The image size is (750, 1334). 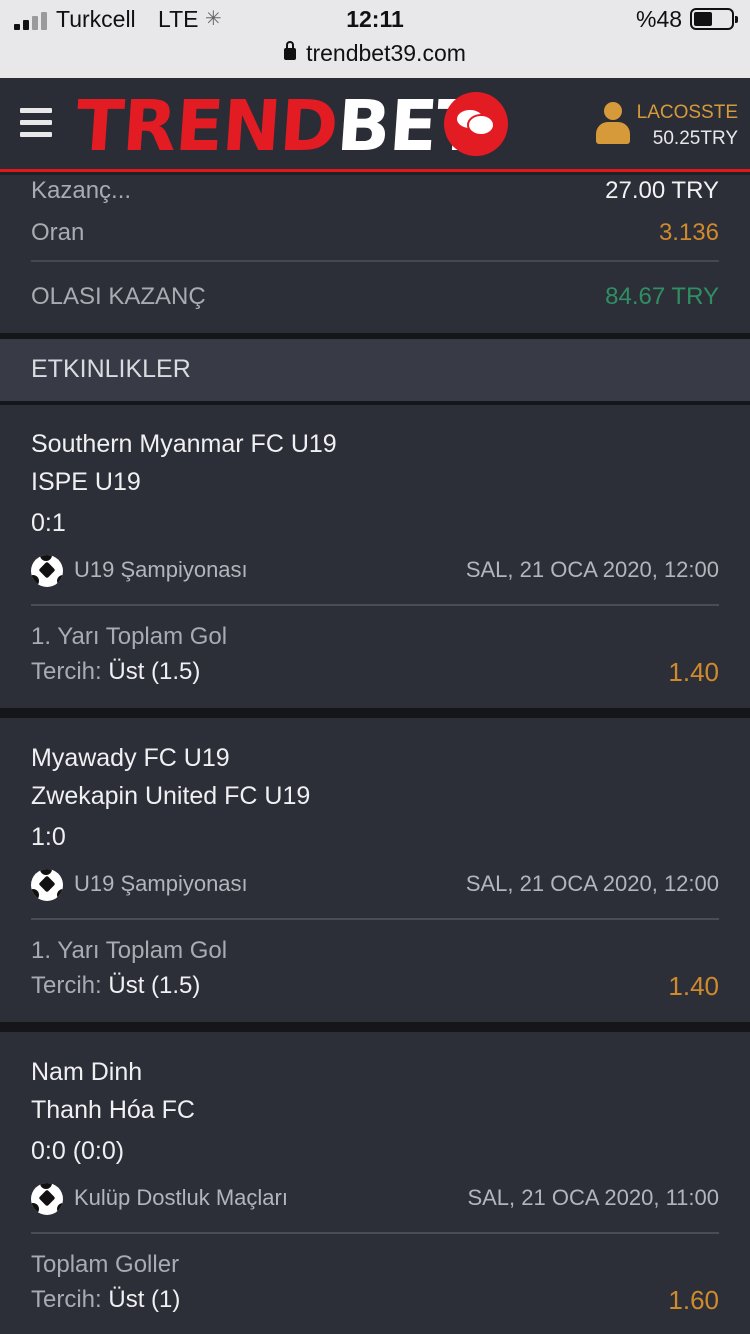 What do you see at coordinates (662, 190) in the screenshot?
I see `stake-value: 27.00 TRY` at bounding box center [662, 190].